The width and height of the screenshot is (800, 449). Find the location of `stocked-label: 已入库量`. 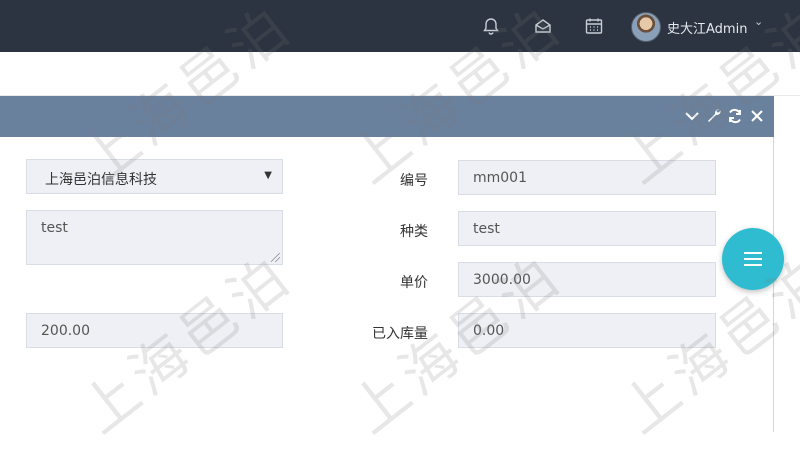

stocked-label: 已入库量 is located at coordinates (400, 334).